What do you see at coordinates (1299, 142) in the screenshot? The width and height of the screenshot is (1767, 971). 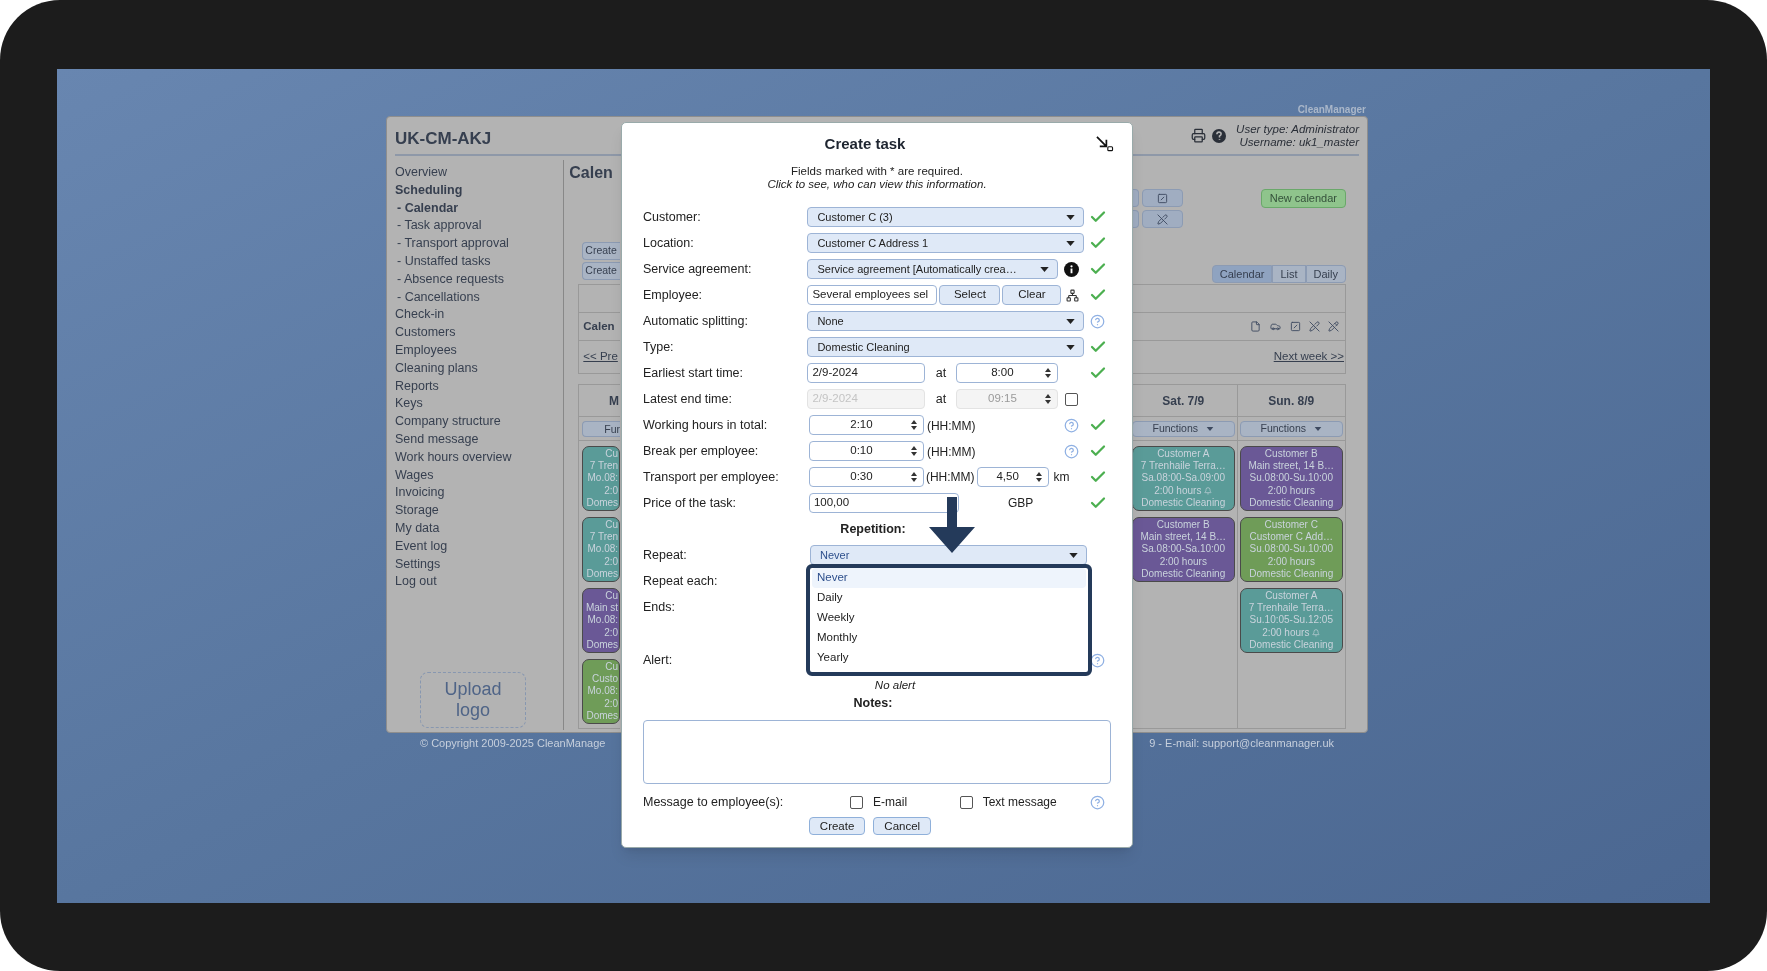 I see `username-label: Username: uk1_master` at bounding box center [1299, 142].